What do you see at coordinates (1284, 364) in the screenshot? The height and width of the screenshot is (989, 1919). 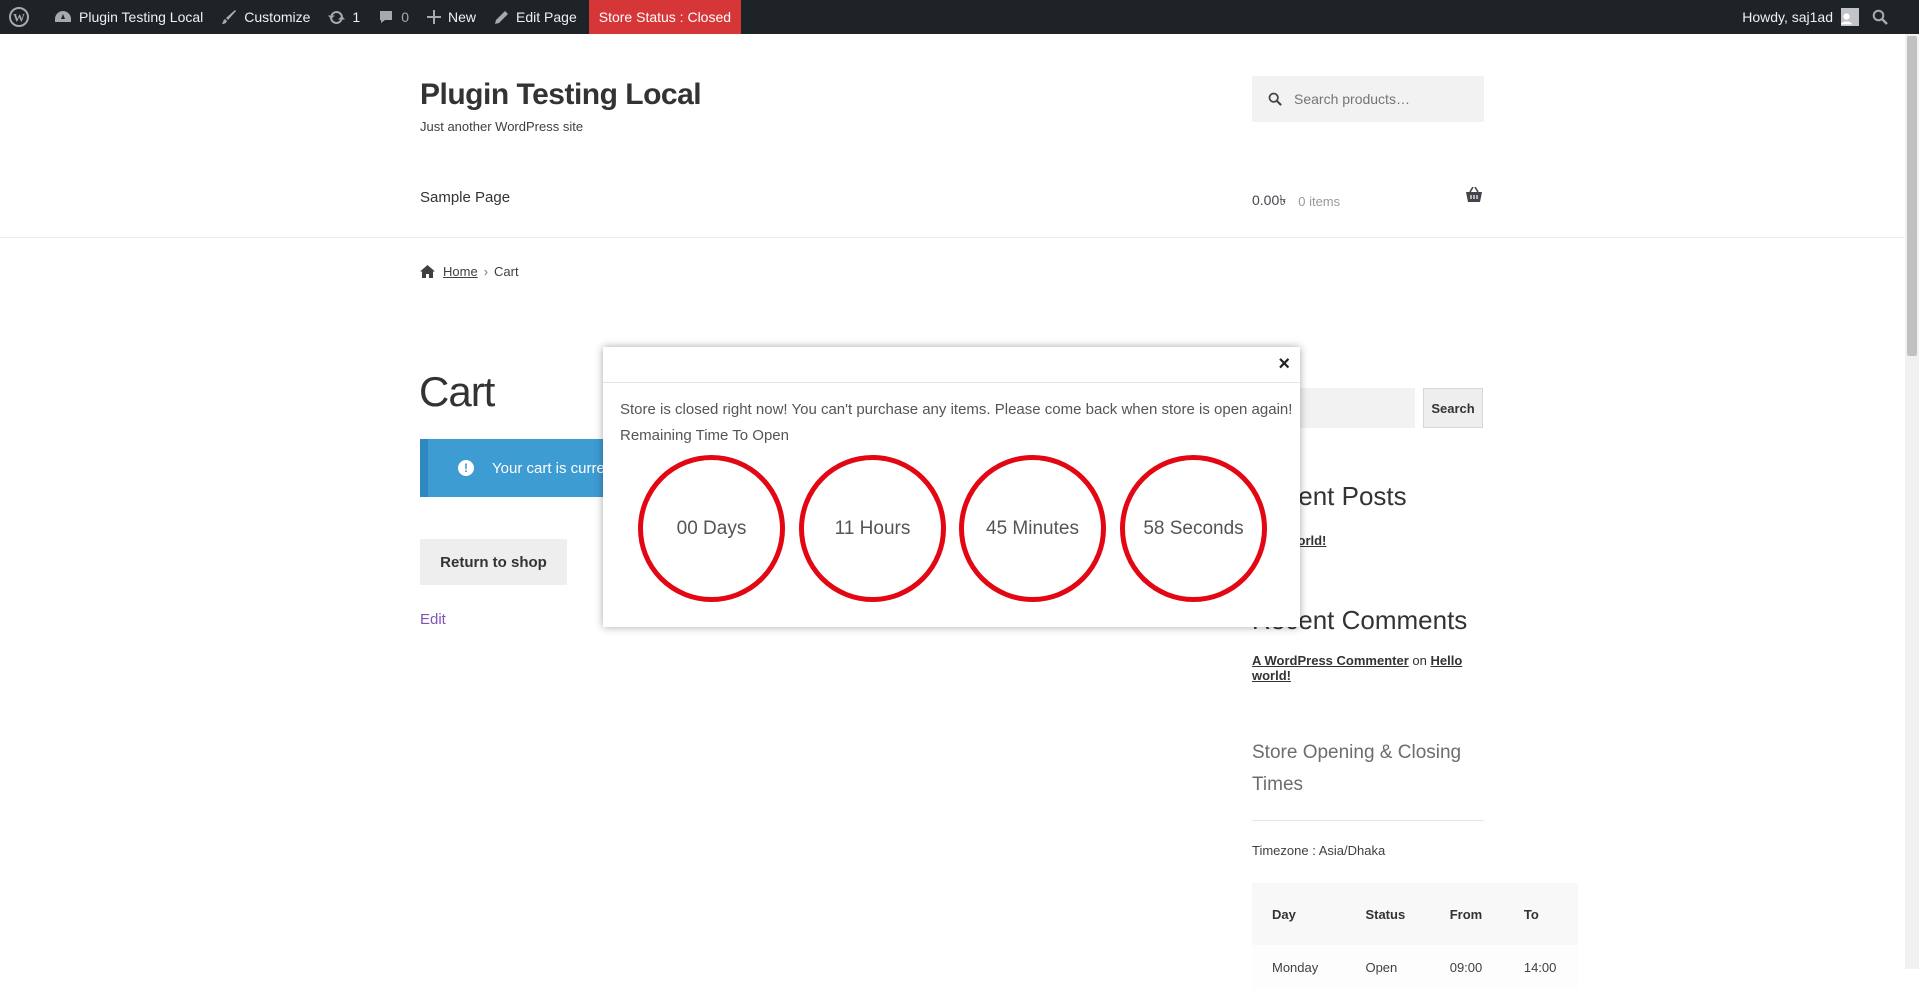 I see `close-icon: ×` at bounding box center [1284, 364].